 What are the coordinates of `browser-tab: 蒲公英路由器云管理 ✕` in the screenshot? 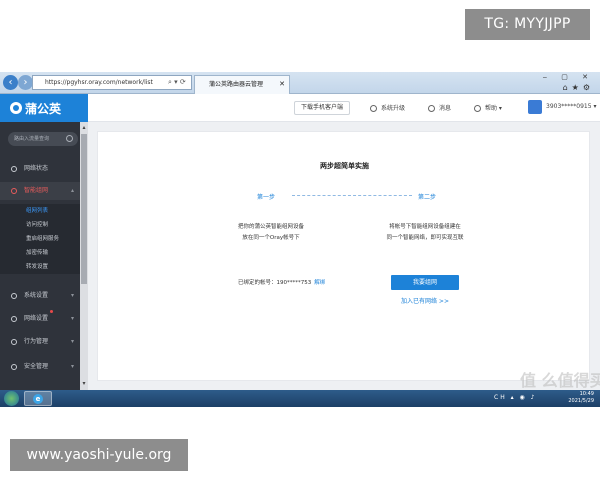 It's located at (242, 84).